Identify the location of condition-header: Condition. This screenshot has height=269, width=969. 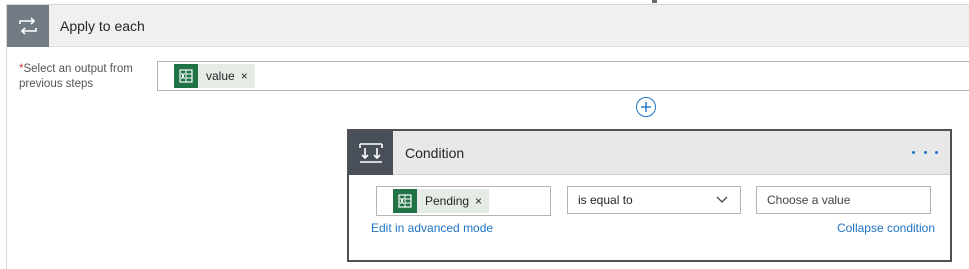
(649, 153).